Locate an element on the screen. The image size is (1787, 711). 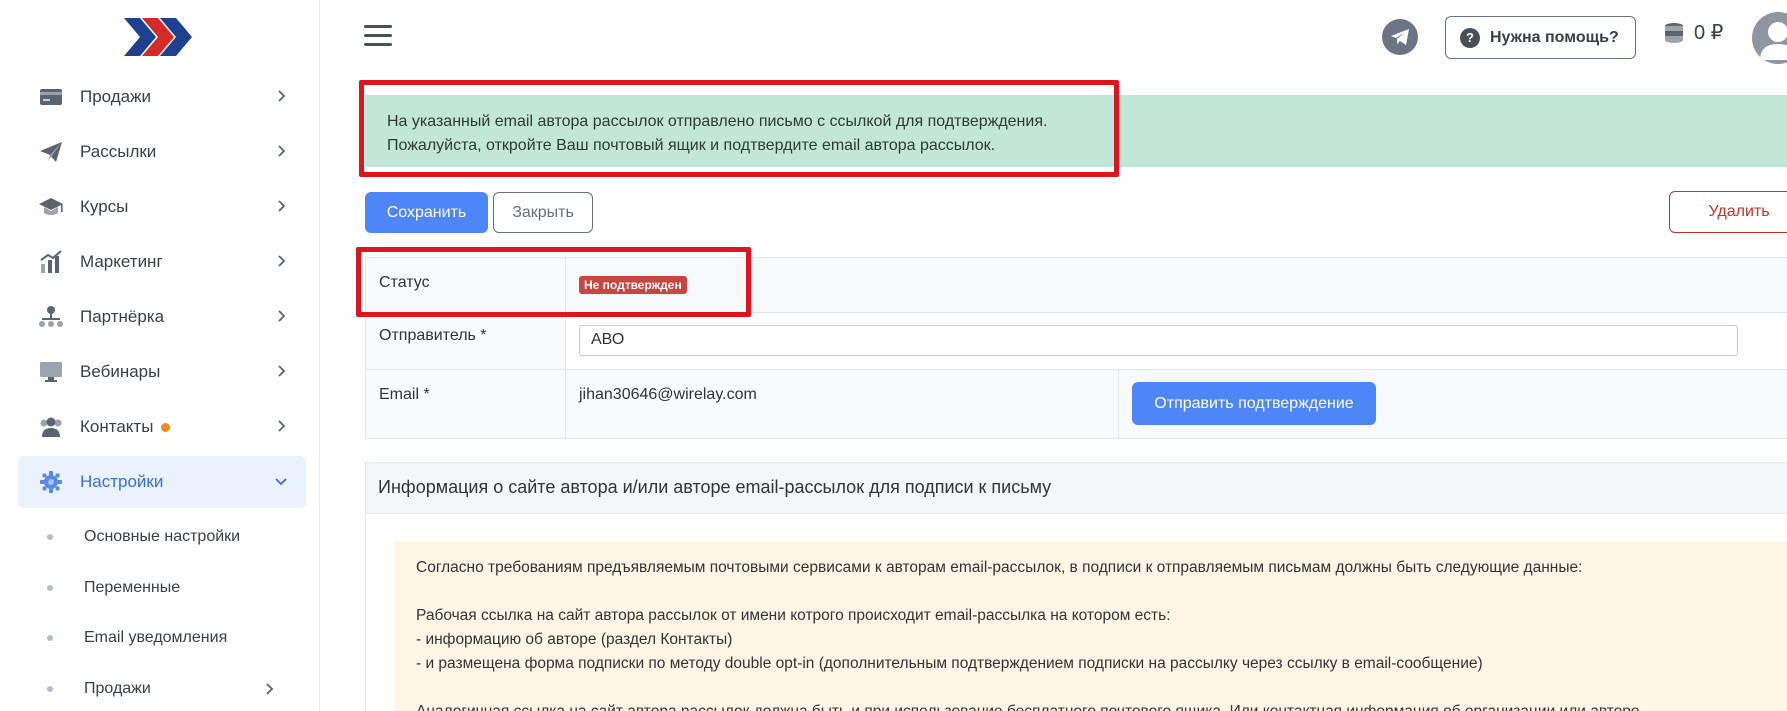
sidebar-item-settings: Настройки is located at coordinates (162, 482).